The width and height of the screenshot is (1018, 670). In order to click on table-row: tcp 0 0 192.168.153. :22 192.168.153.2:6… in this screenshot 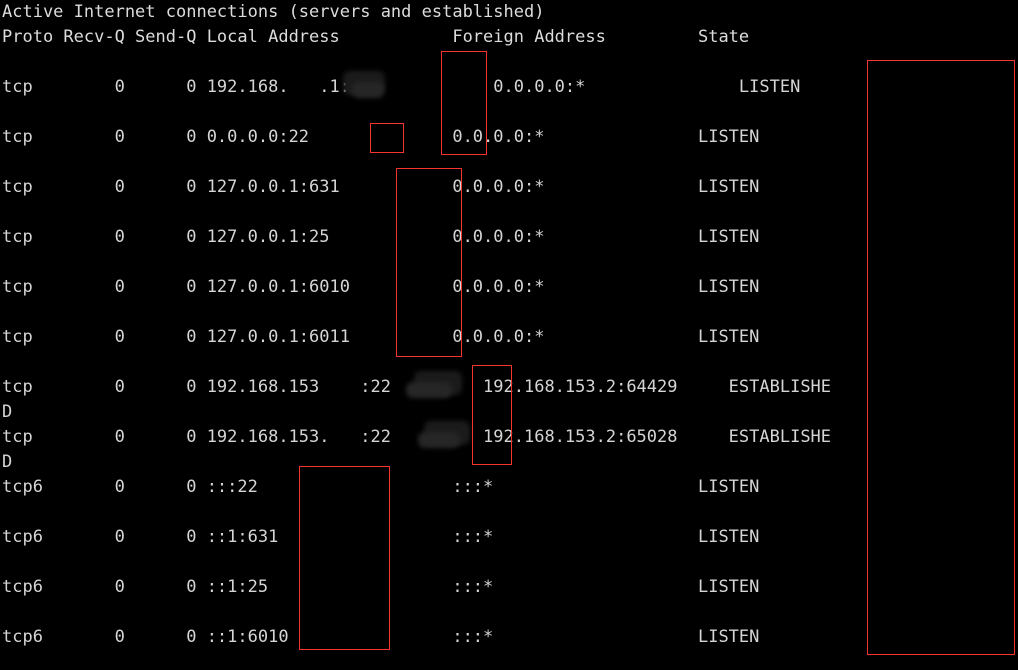, I will do `click(417, 437)`.